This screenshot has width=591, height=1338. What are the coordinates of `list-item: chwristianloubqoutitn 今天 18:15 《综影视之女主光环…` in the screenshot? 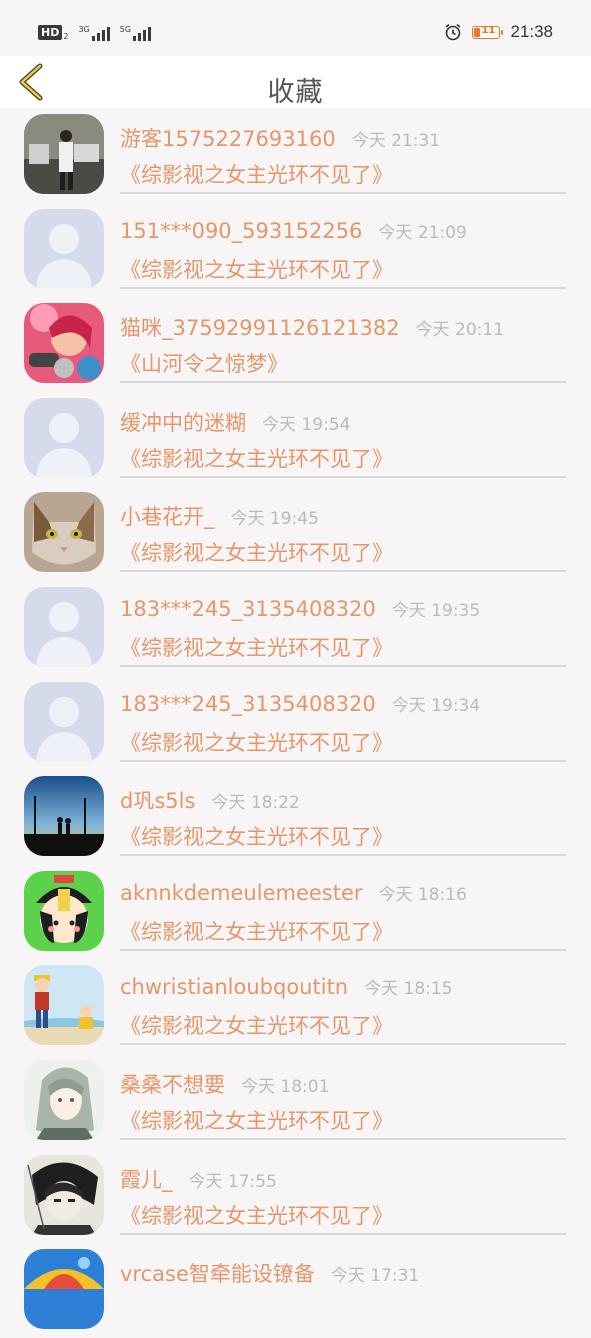 It's located at (295, 1006).